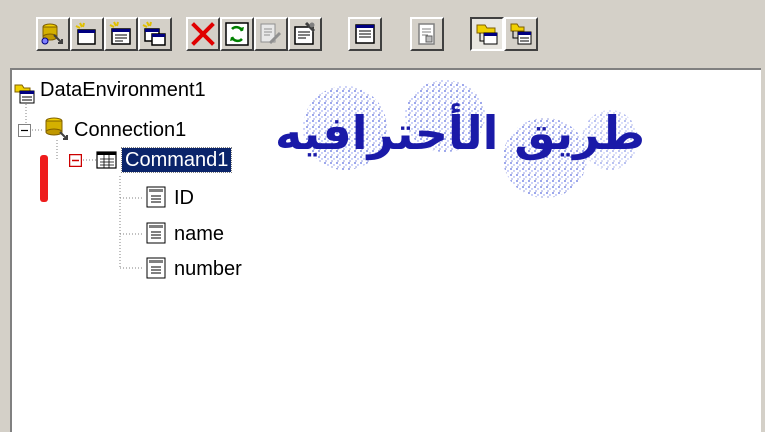  What do you see at coordinates (107, 162) in the screenshot?
I see `command-icon` at bounding box center [107, 162].